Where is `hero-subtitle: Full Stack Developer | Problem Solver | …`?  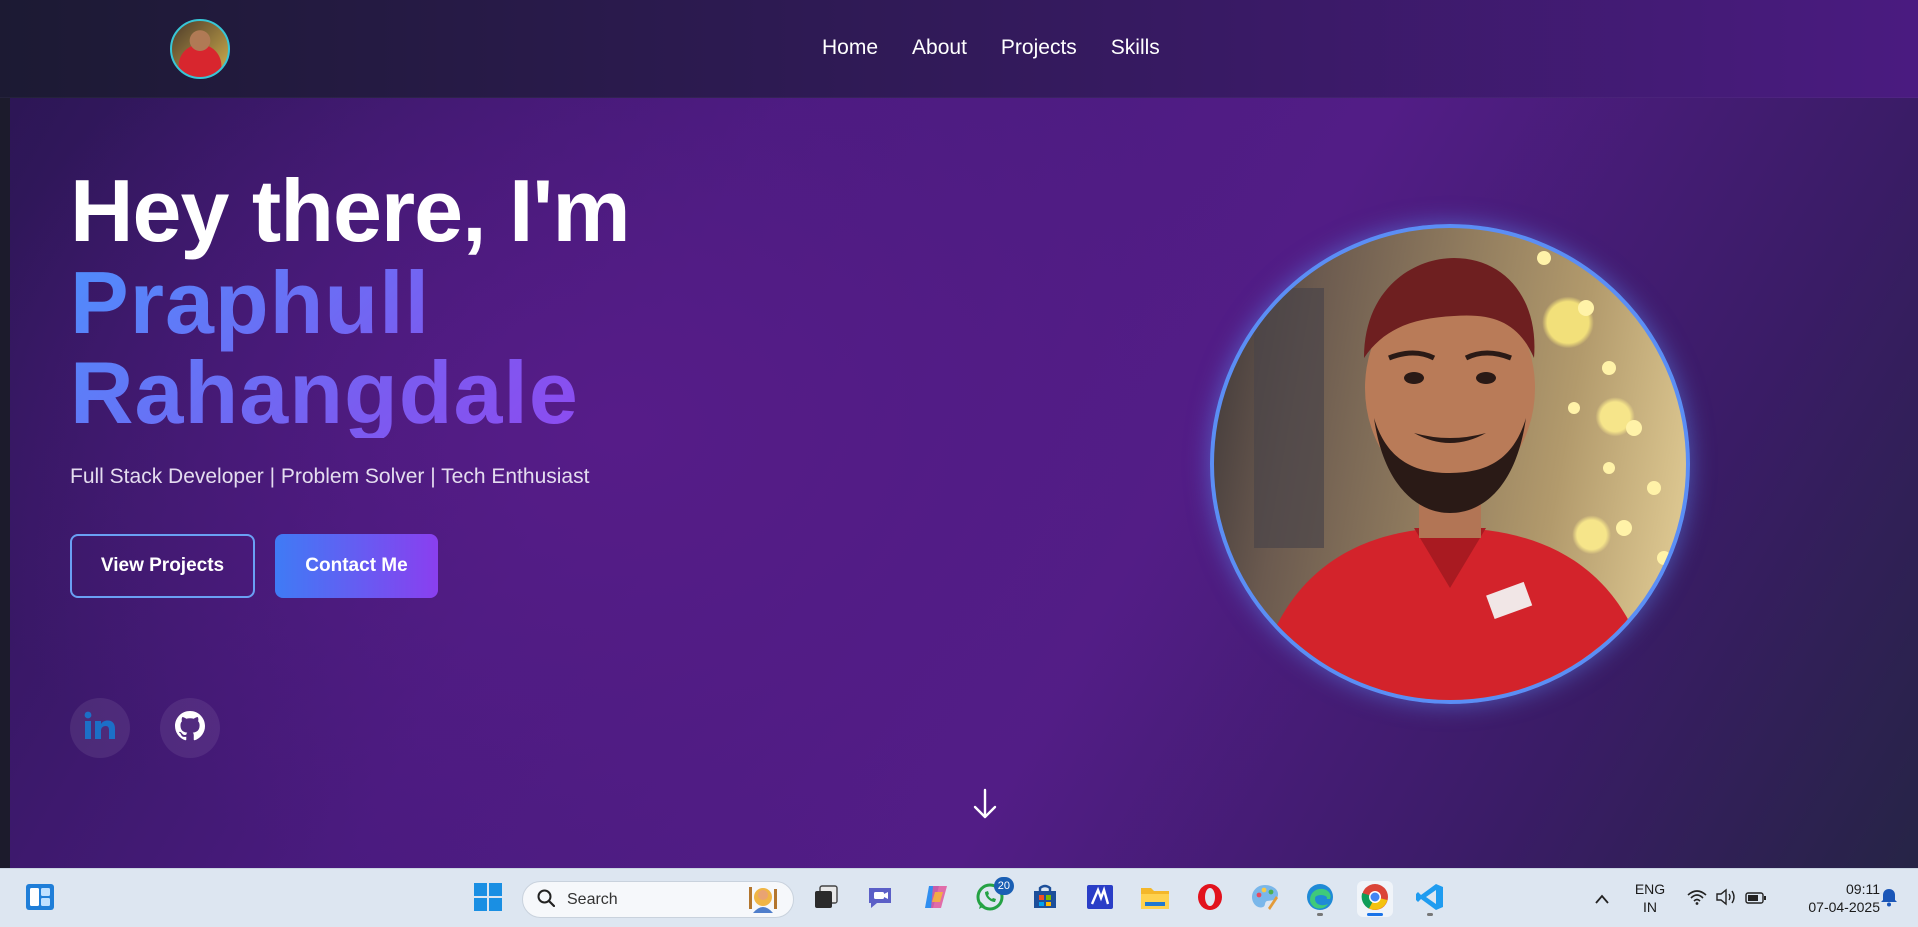
hero-subtitle: Full Stack Developer | Problem Solver | … is located at coordinates (330, 476).